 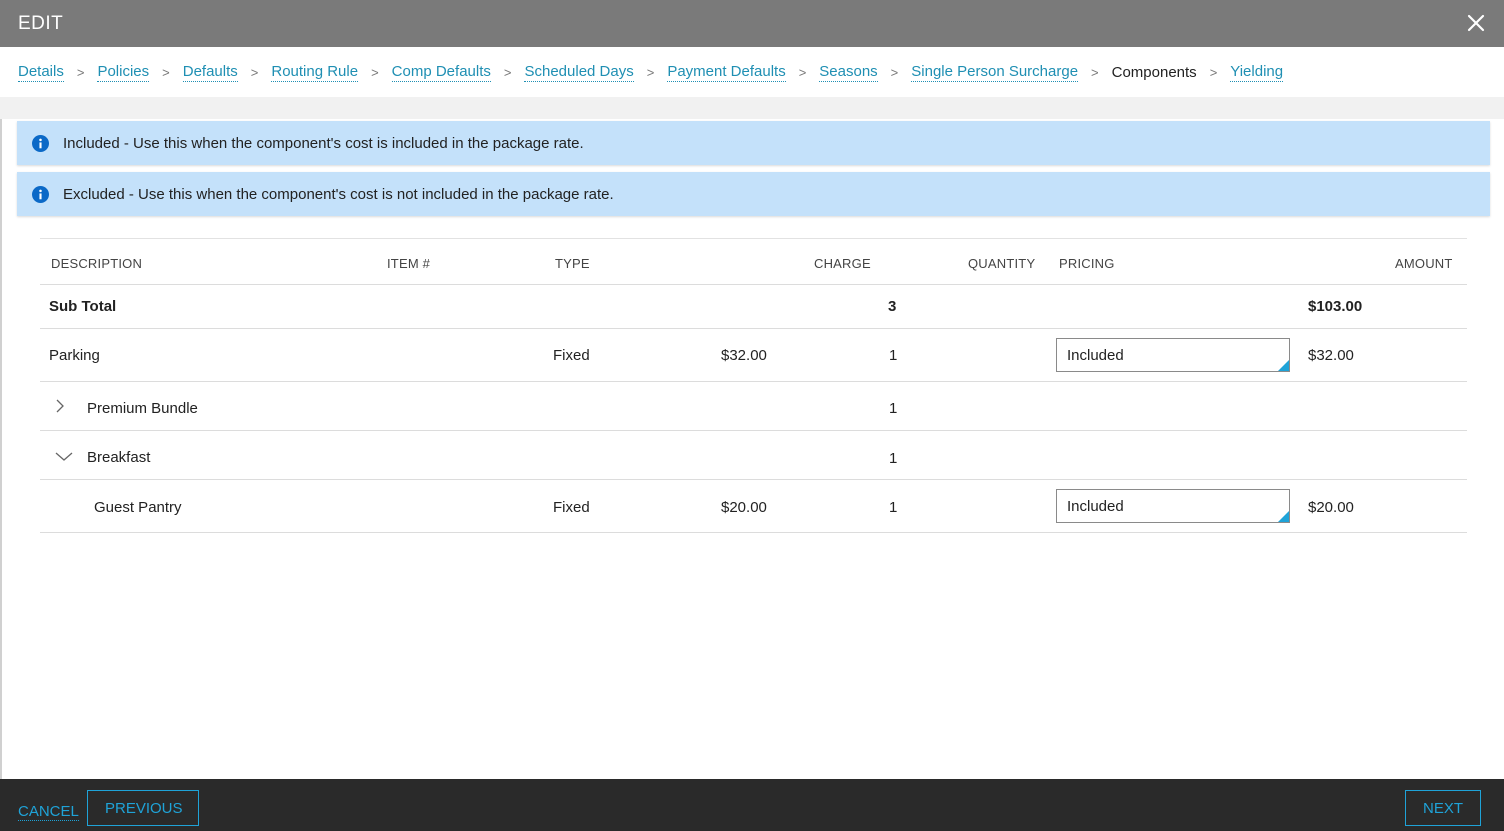 What do you see at coordinates (210, 72) in the screenshot?
I see `breadcrumb-defaults: Defaults` at bounding box center [210, 72].